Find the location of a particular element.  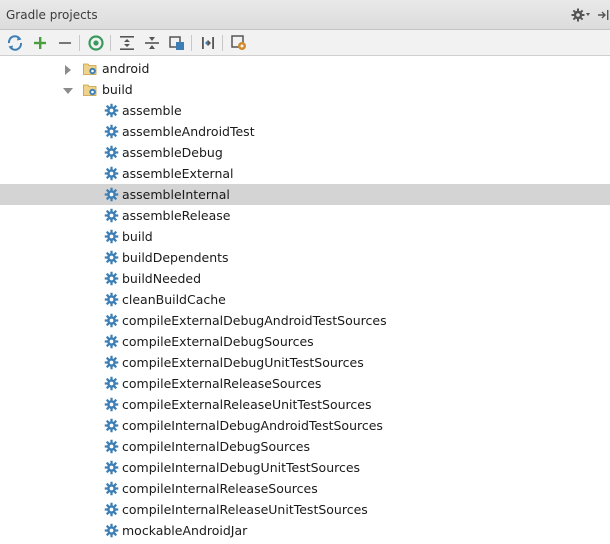

settings-gear-icon is located at coordinates (581, 15).